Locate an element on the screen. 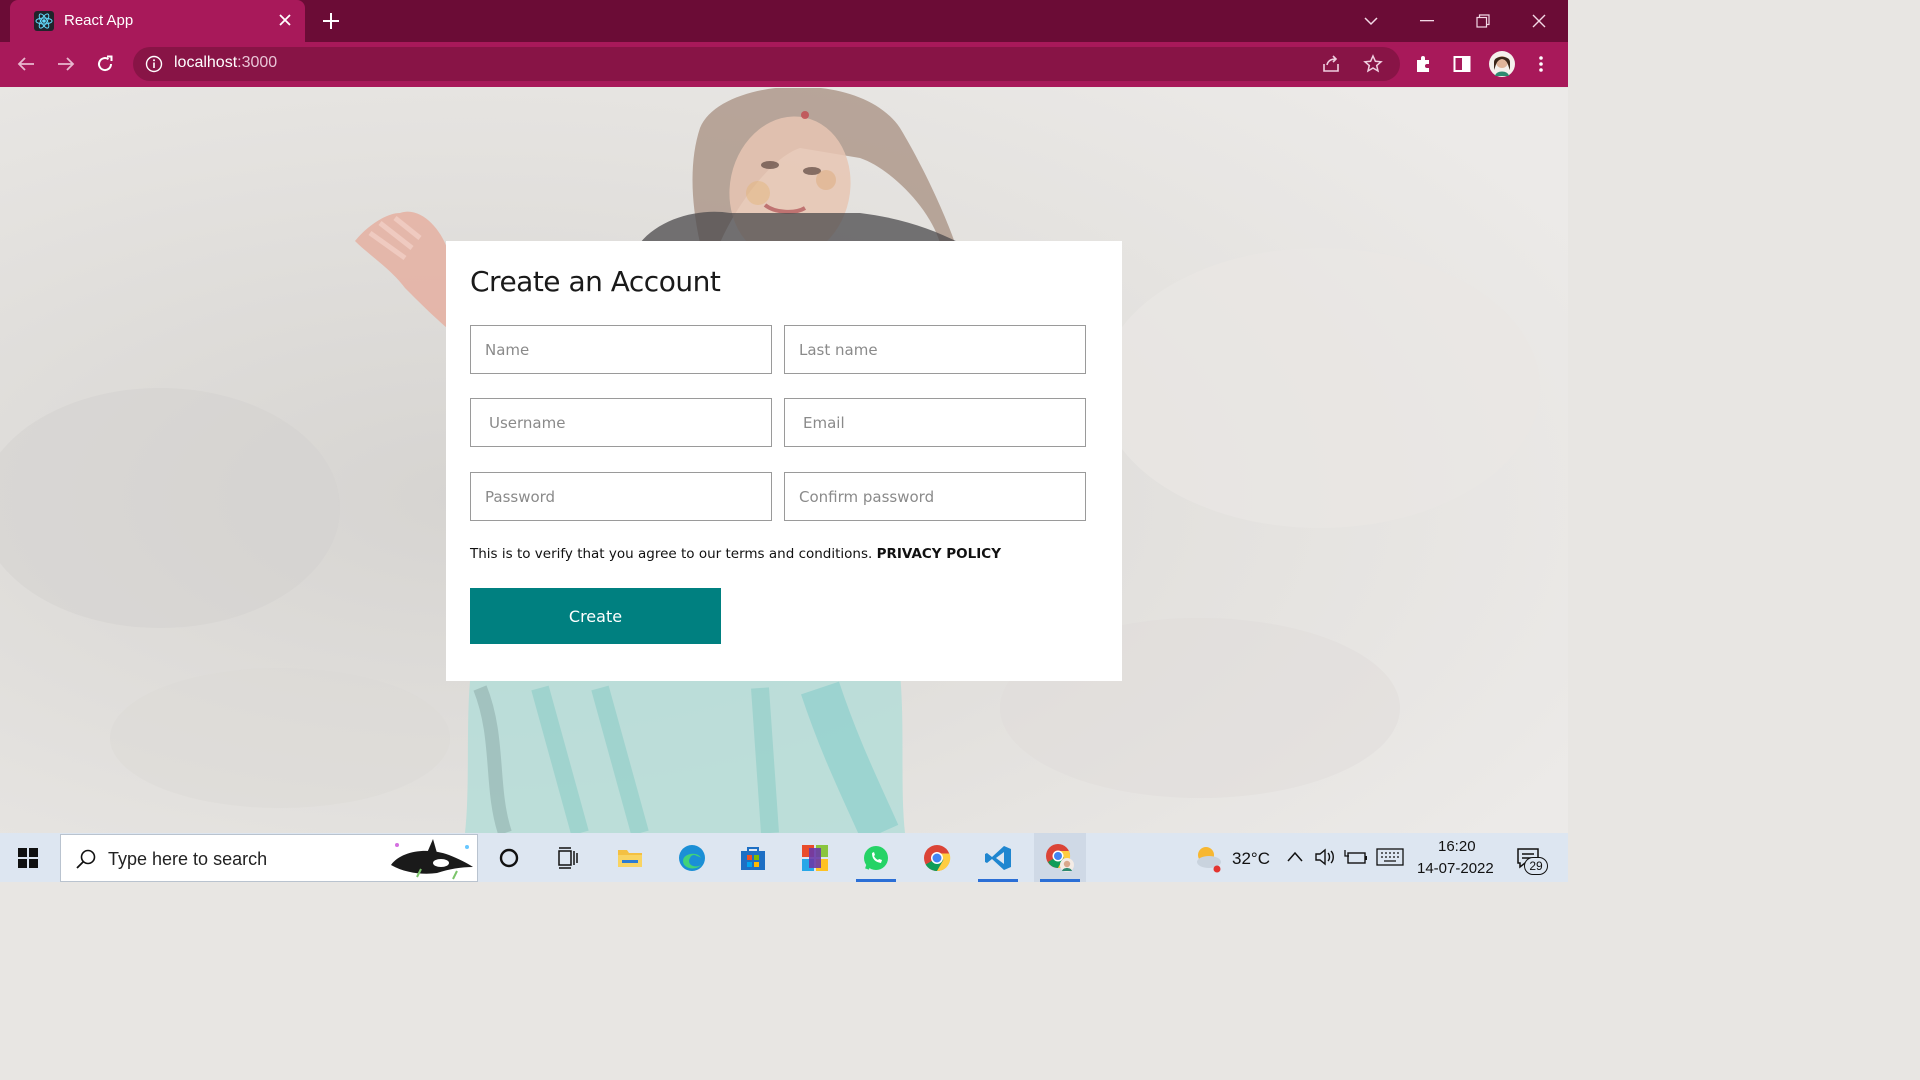 The width and height of the screenshot is (1920, 1080). orca-doodle-icon is located at coordinates (432, 859).